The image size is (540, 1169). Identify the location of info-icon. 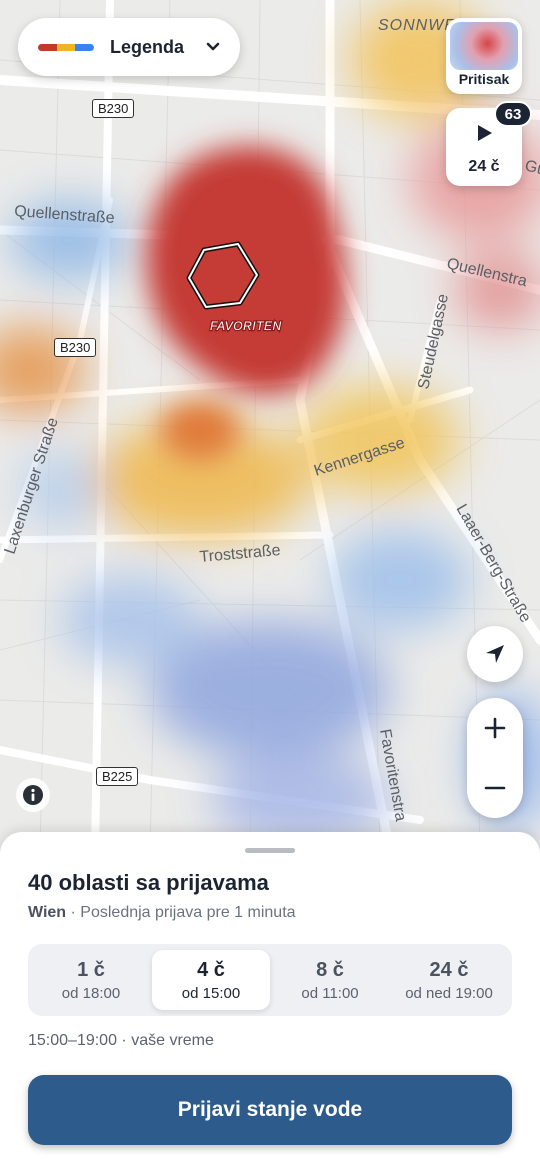
(33, 795).